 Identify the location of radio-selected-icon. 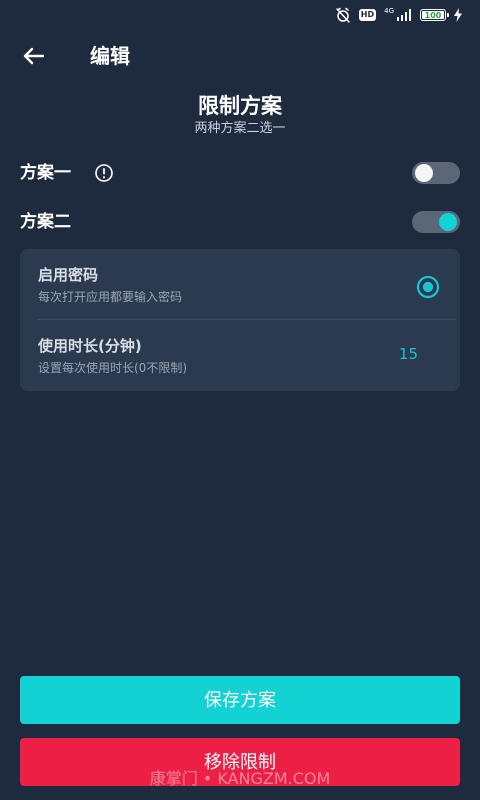
(428, 287).